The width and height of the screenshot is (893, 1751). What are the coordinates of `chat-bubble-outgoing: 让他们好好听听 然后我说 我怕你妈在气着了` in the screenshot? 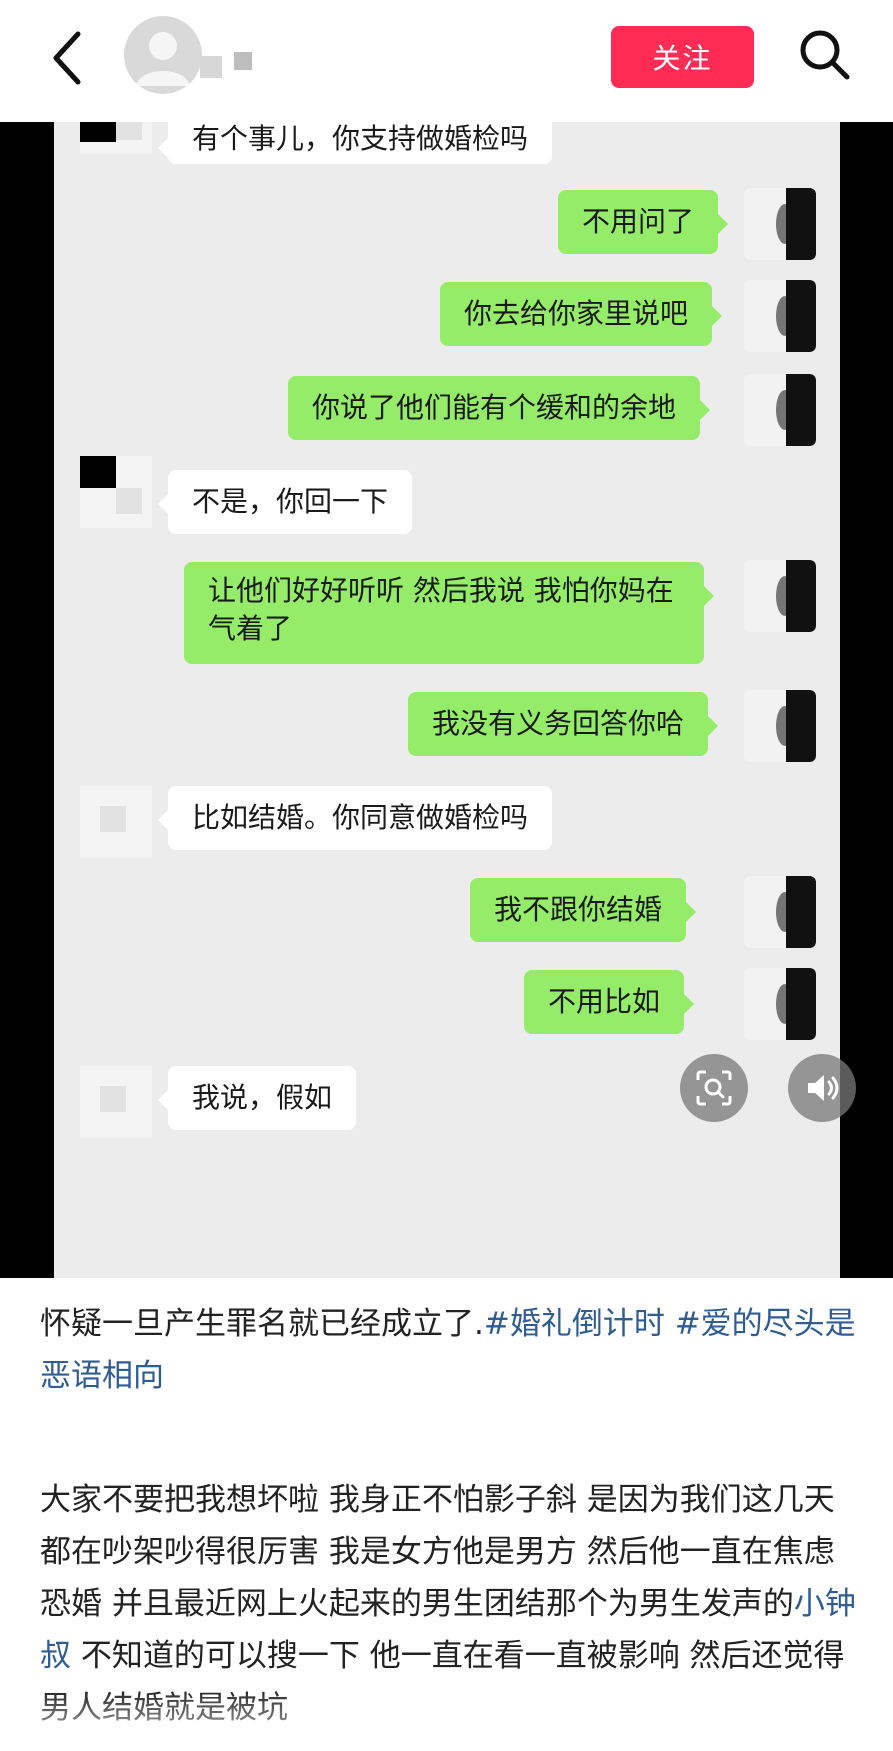 It's located at (449, 613).